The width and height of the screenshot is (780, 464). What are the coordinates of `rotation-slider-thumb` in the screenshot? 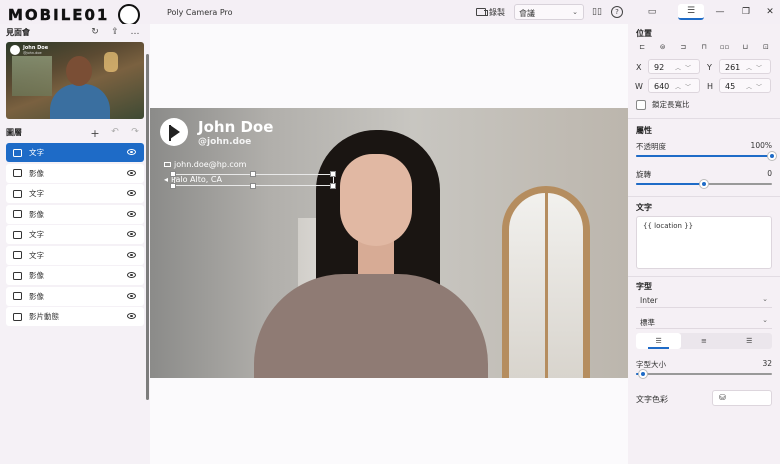 It's located at (704, 184).